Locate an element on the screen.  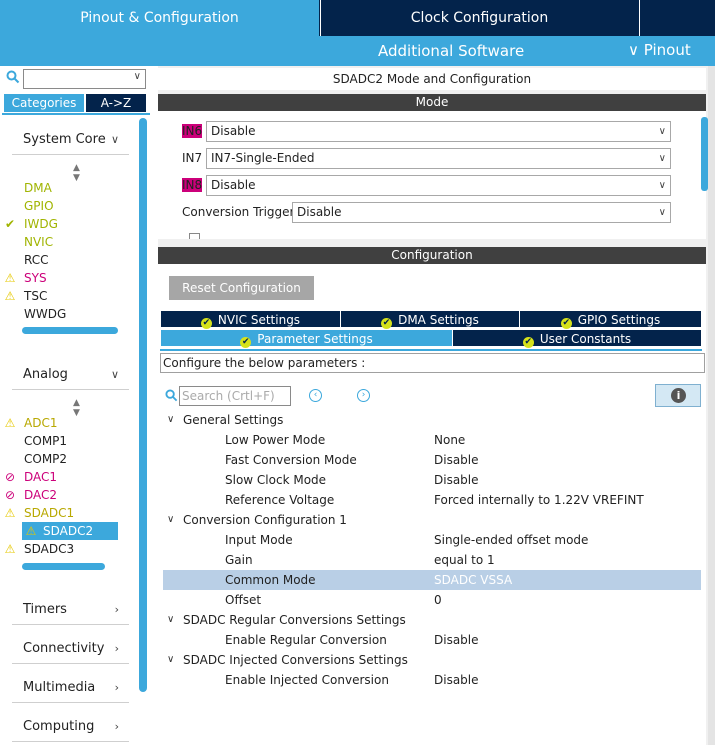
mode-label: IN8 is located at coordinates (192, 185).